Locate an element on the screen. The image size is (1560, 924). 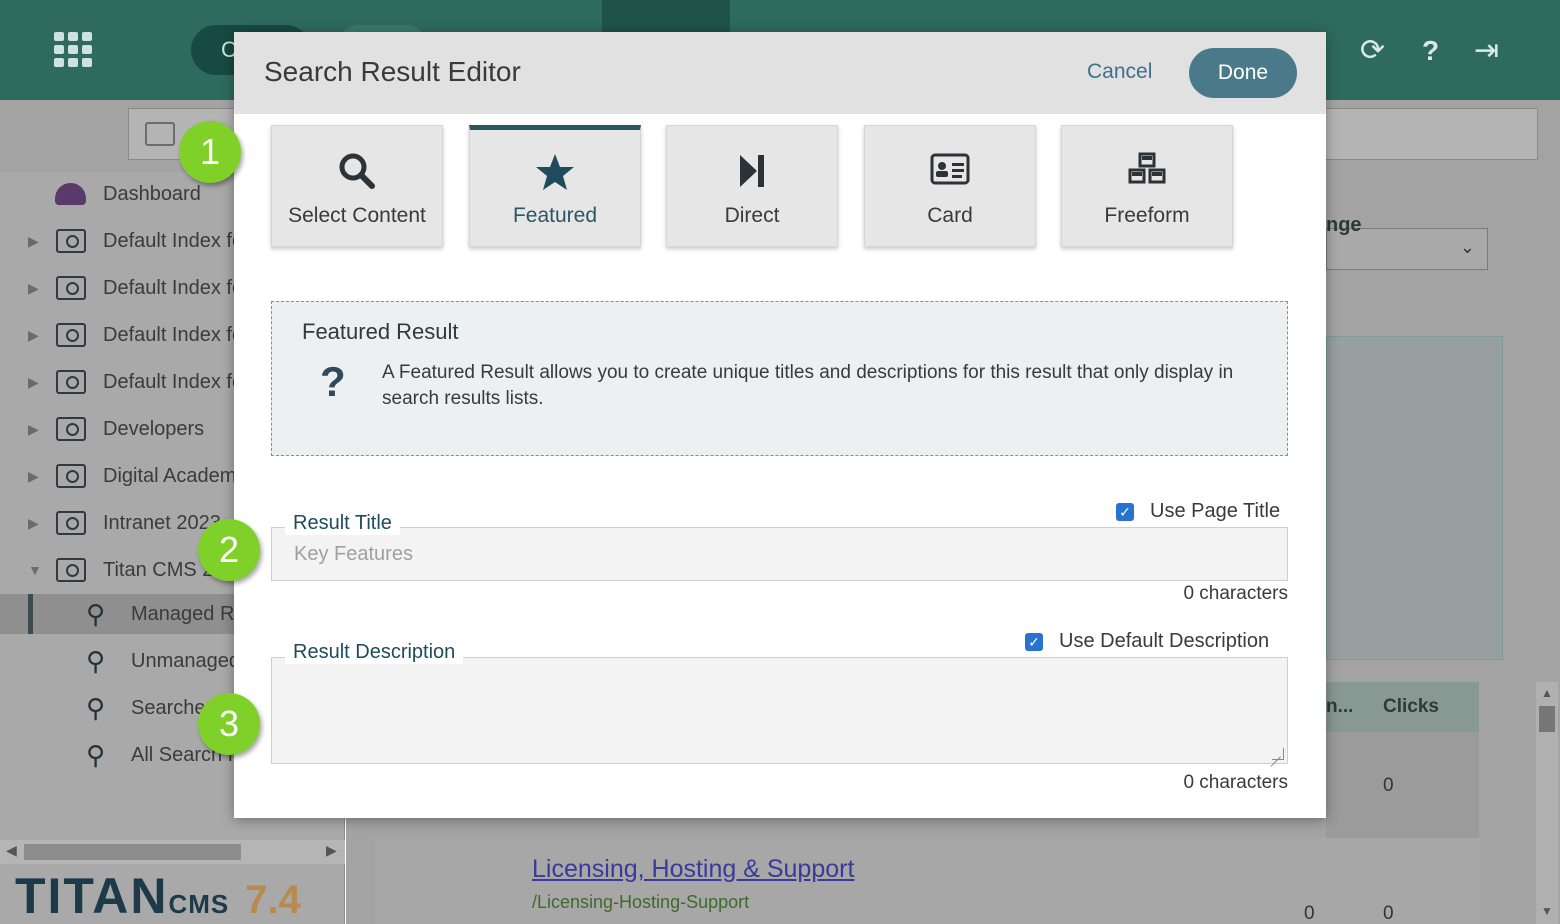
checkbox-label: Use Page Title is located at coordinates (1215, 511).